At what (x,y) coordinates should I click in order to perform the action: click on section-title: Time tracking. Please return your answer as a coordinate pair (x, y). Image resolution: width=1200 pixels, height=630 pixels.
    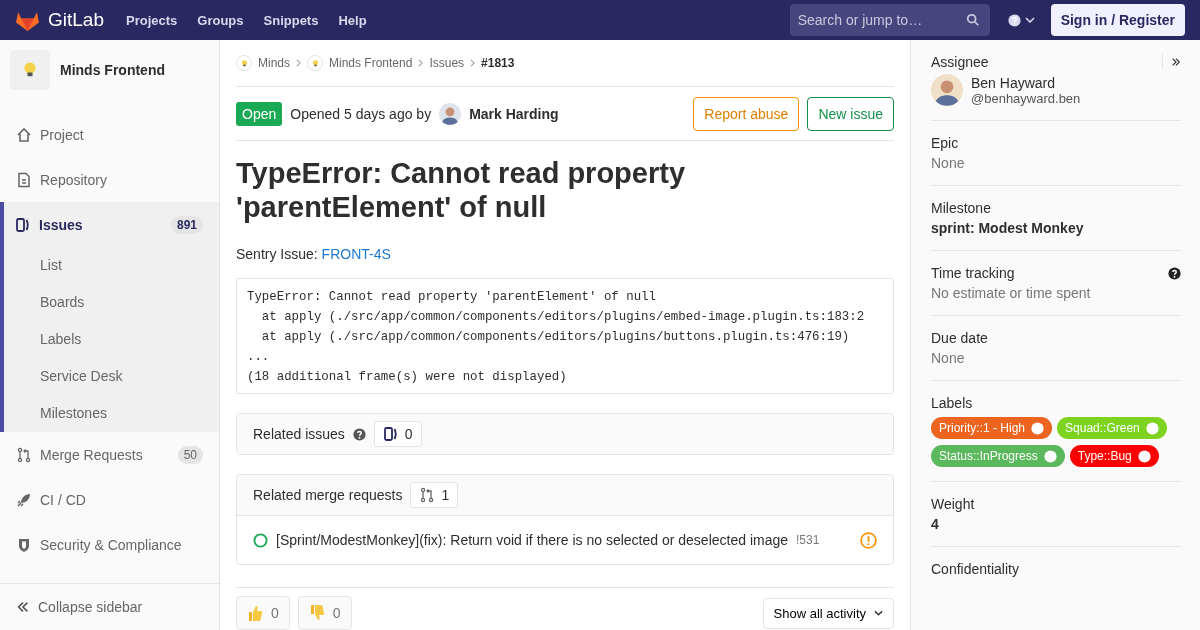
    Looking at the image, I should click on (973, 273).